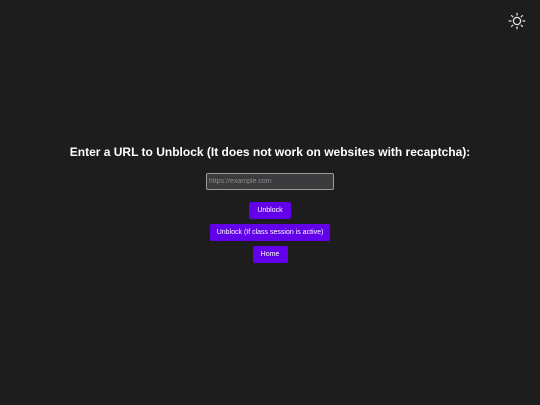  Describe the element at coordinates (270, 210) in the screenshot. I see `unblock-button: Unblock` at that location.